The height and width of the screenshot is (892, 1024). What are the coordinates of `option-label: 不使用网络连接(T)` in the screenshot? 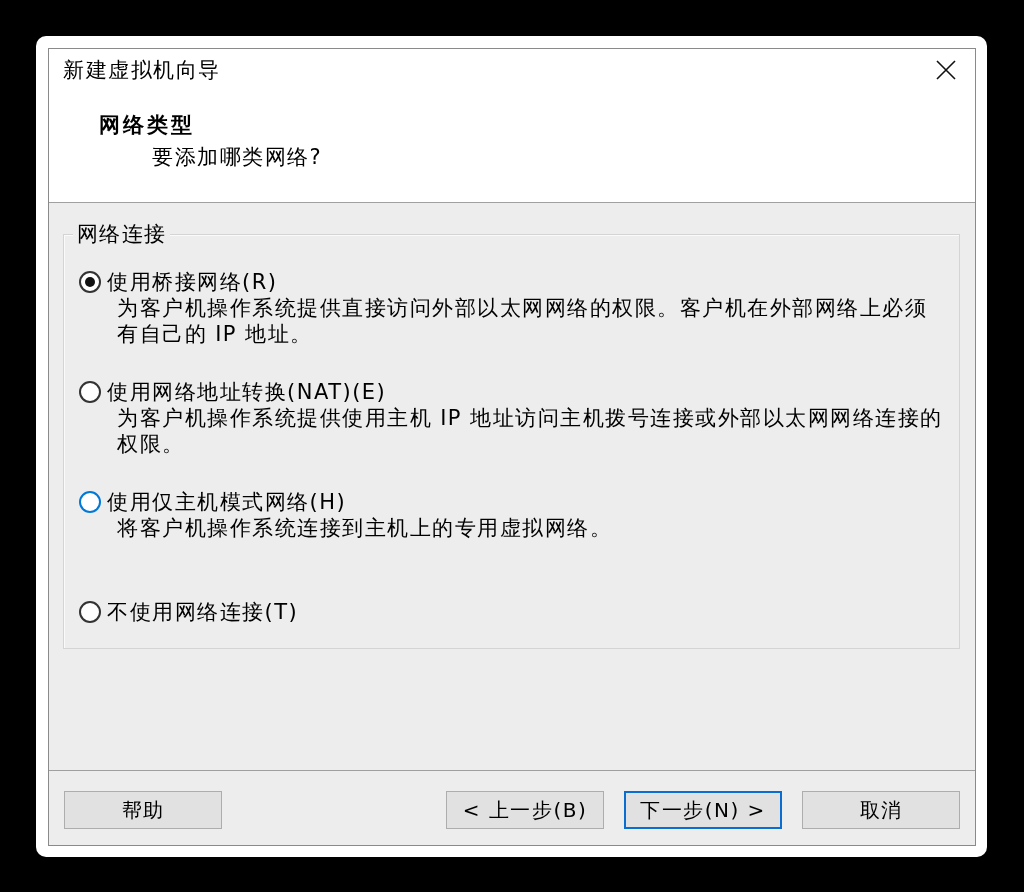 It's located at (203, 612).